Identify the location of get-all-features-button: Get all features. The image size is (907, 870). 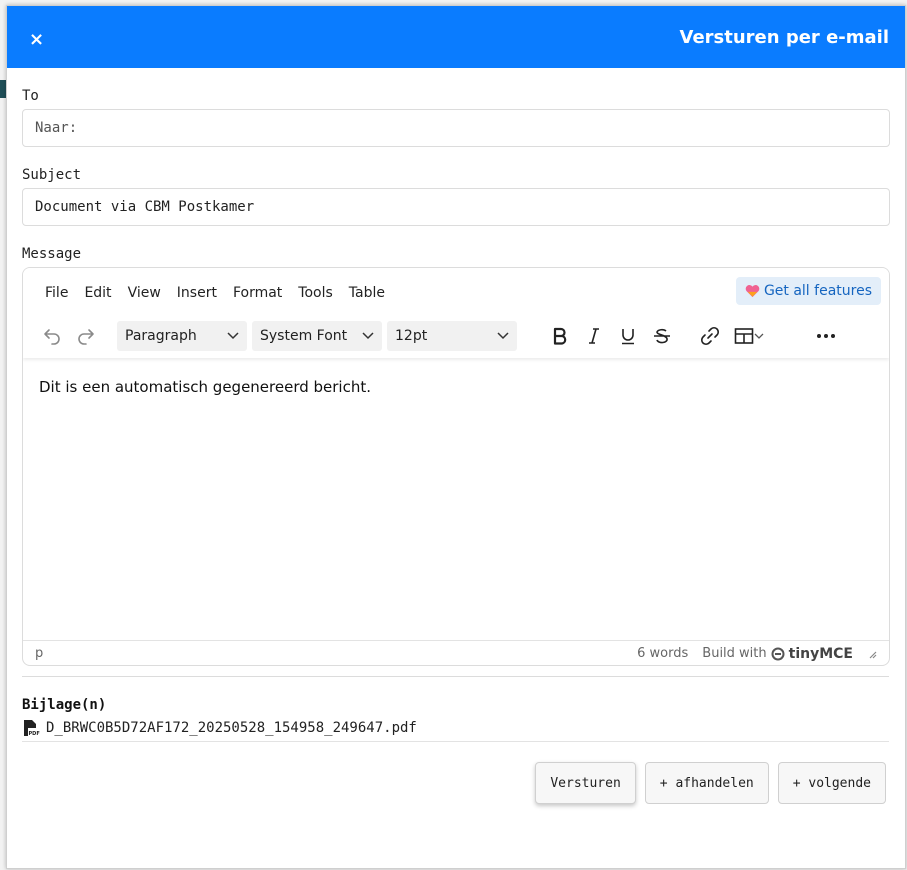
(808, 291).